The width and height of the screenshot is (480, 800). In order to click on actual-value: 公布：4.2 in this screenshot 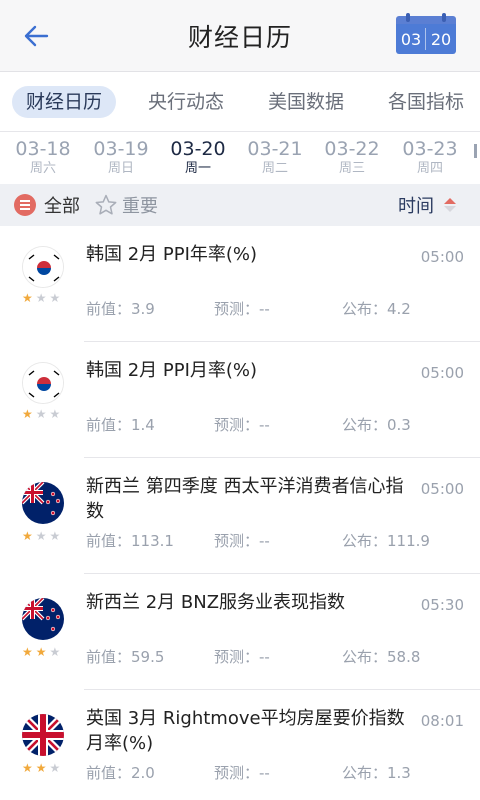, I will do `click(376, 309)`.